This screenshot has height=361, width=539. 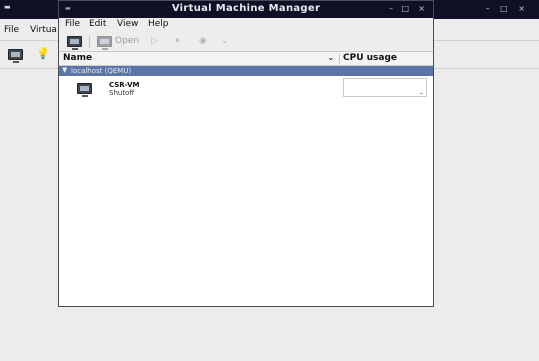 I want to click on vm-monitor-icon, so click(x=84, y=90).